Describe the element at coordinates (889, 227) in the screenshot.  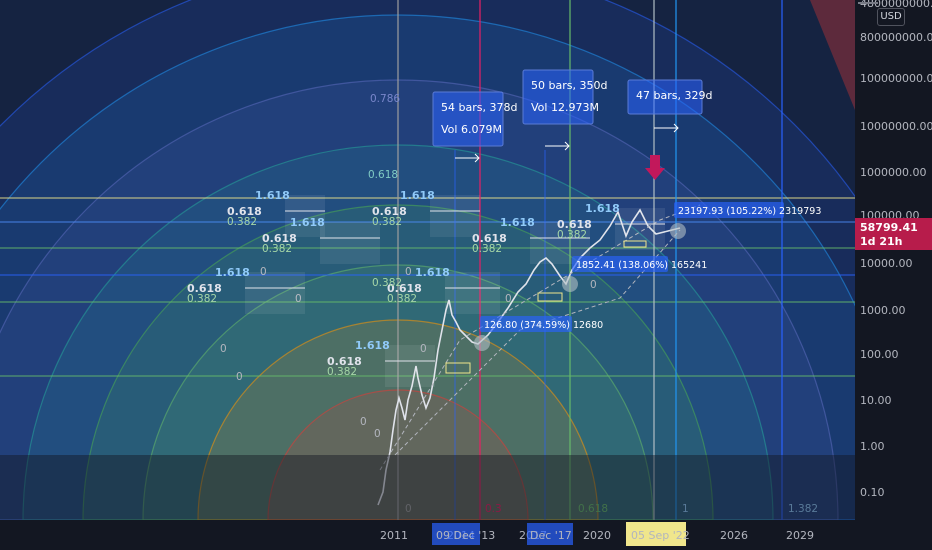
I see `current-price-value: 58799.41` at that location.